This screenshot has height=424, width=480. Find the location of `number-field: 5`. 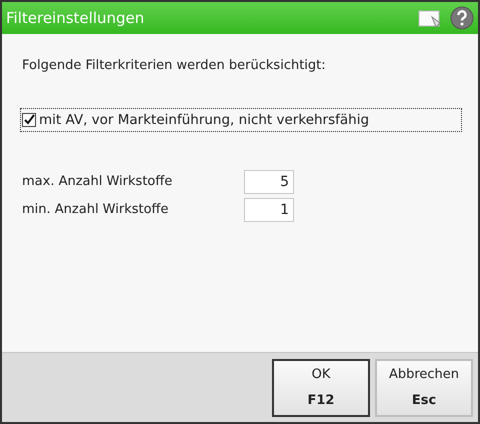

number-field: 5 is located at coordinates (269, 182).